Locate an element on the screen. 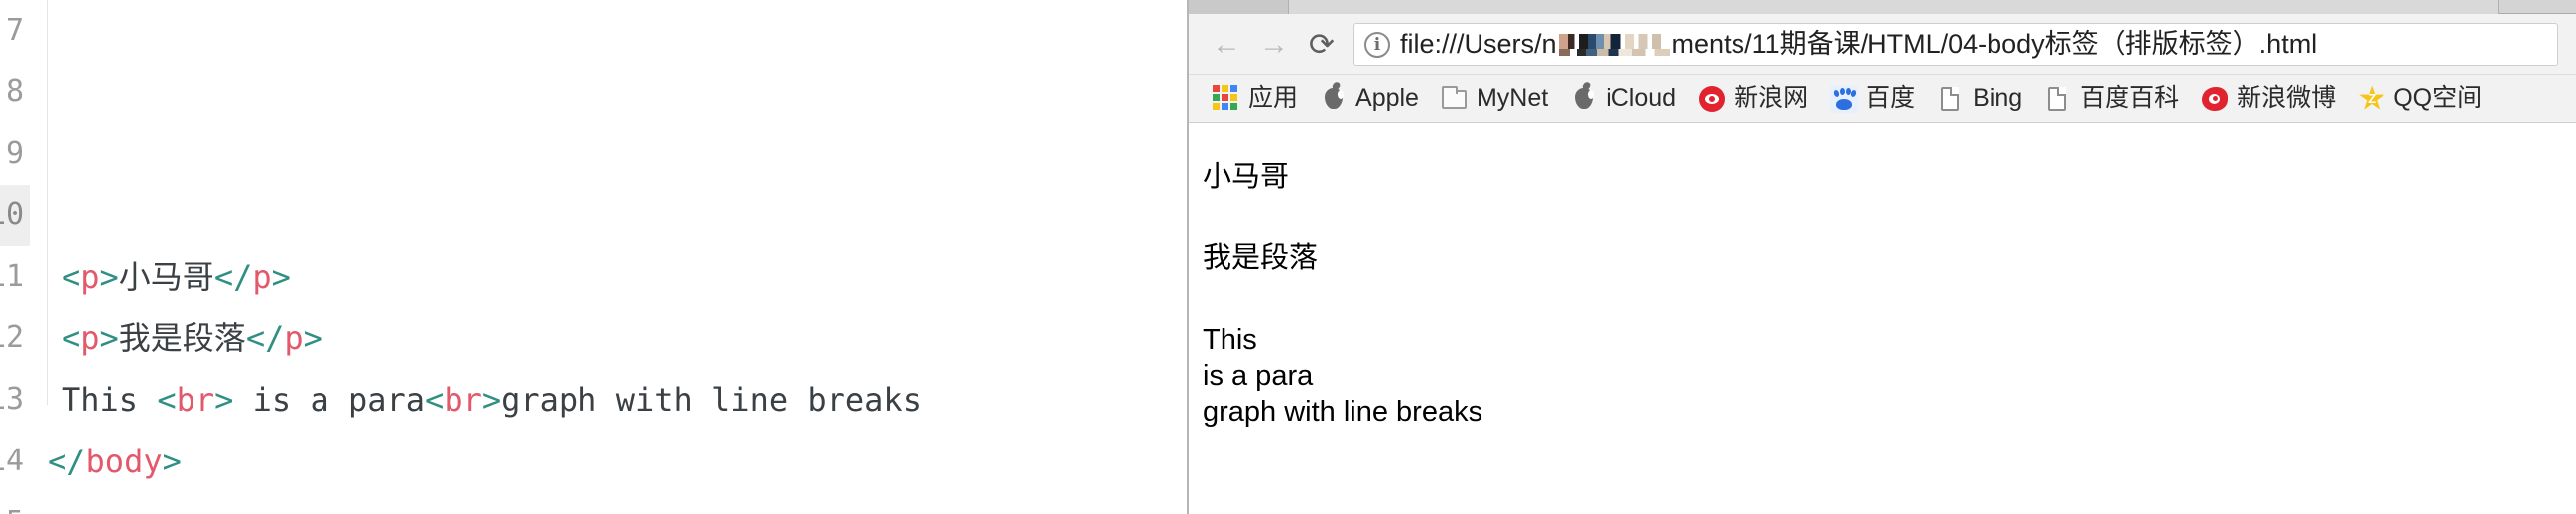  reload-button: ⟳ is located at coordinates (1322, 44).